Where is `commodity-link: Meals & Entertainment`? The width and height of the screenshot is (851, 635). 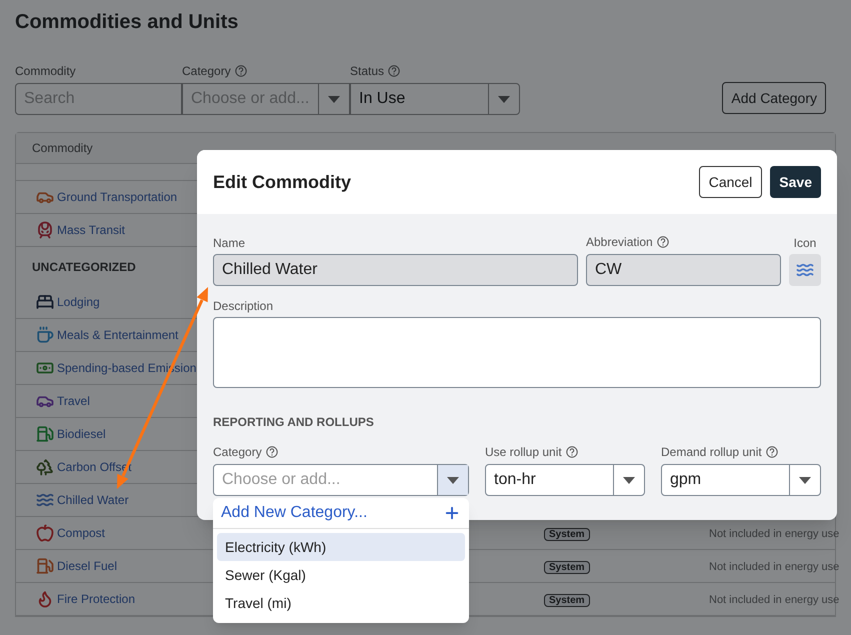
commodity-link: Meals & Entertainment is located at coordinates (117, 335).